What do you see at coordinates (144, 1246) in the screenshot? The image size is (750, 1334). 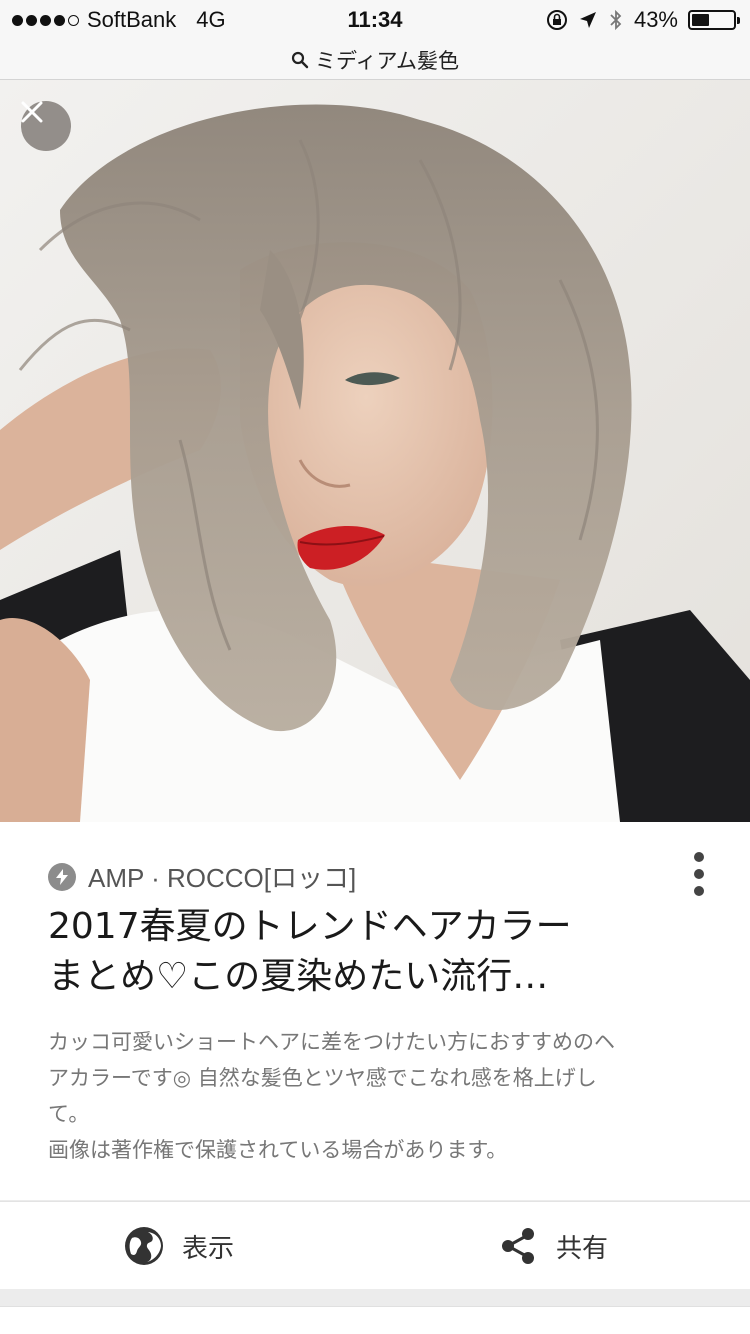 I see `globe-icon` at bounding box center [144, 1246].